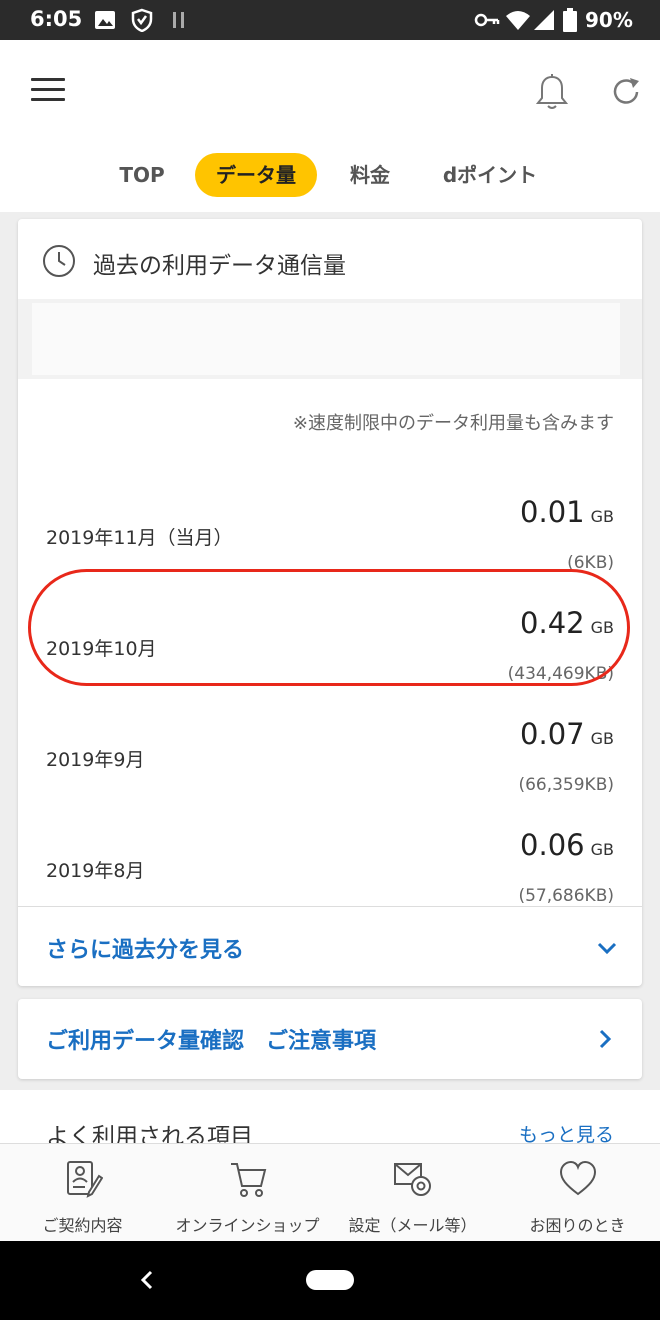 This screenshot has width=660, height=1320. Describe the element at coordinates (95, 760) in the screenshot. I see `usage-month: 2019年9月` at that location.